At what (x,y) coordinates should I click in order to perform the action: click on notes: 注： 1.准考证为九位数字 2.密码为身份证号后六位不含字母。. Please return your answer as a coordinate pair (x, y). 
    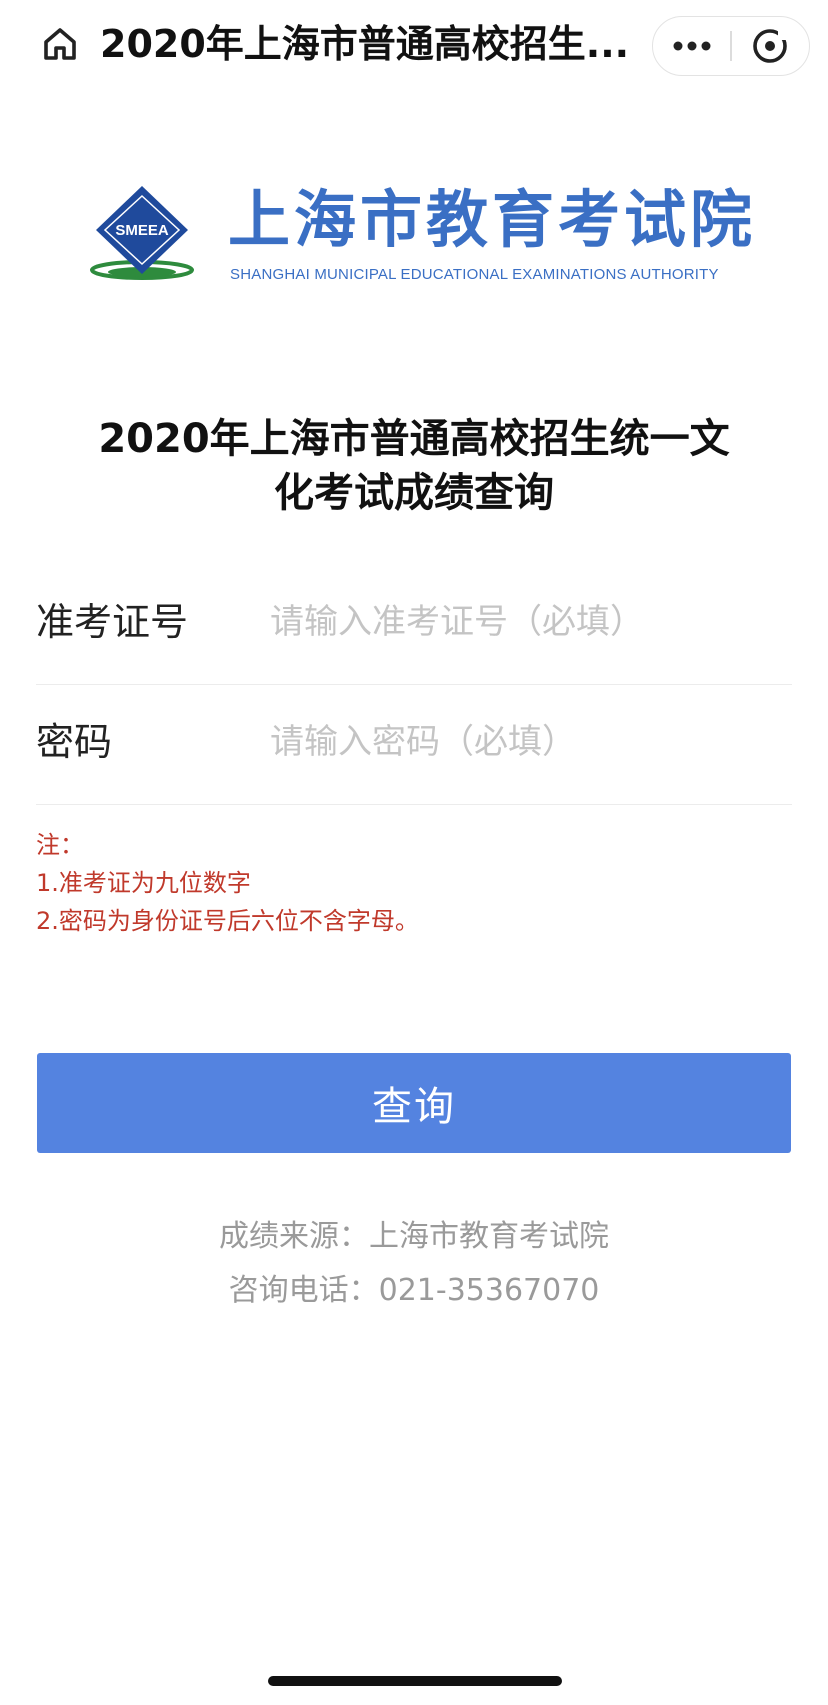
    Looking at the image, I should click on (227, 883).